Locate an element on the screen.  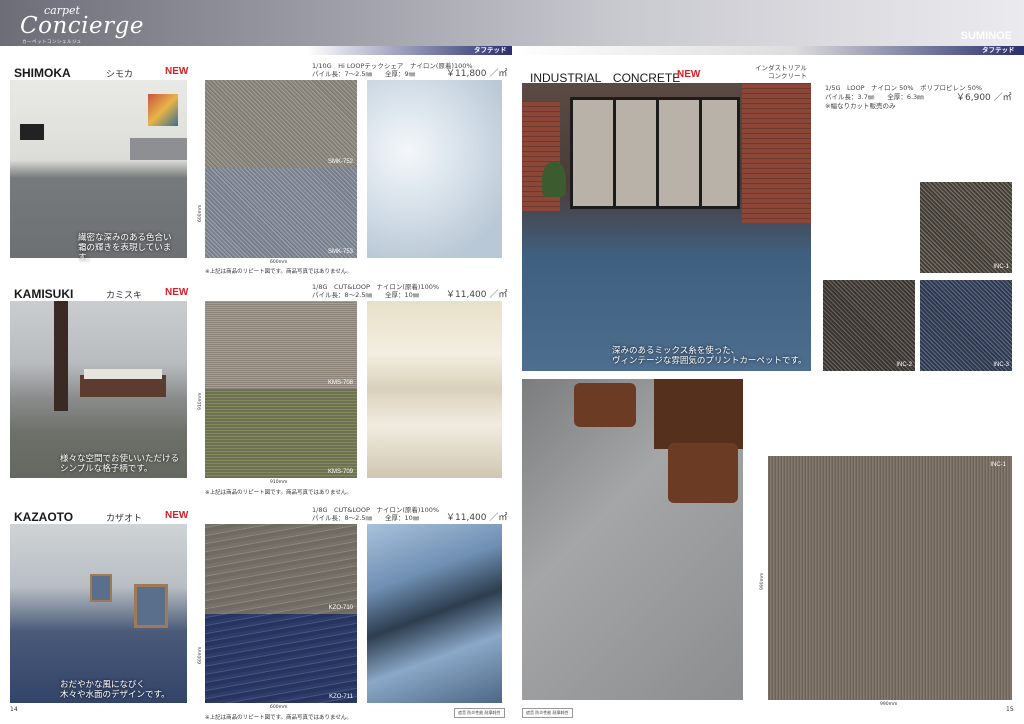
dim-height-smk: 600mm is located at coordinates (200, 213).